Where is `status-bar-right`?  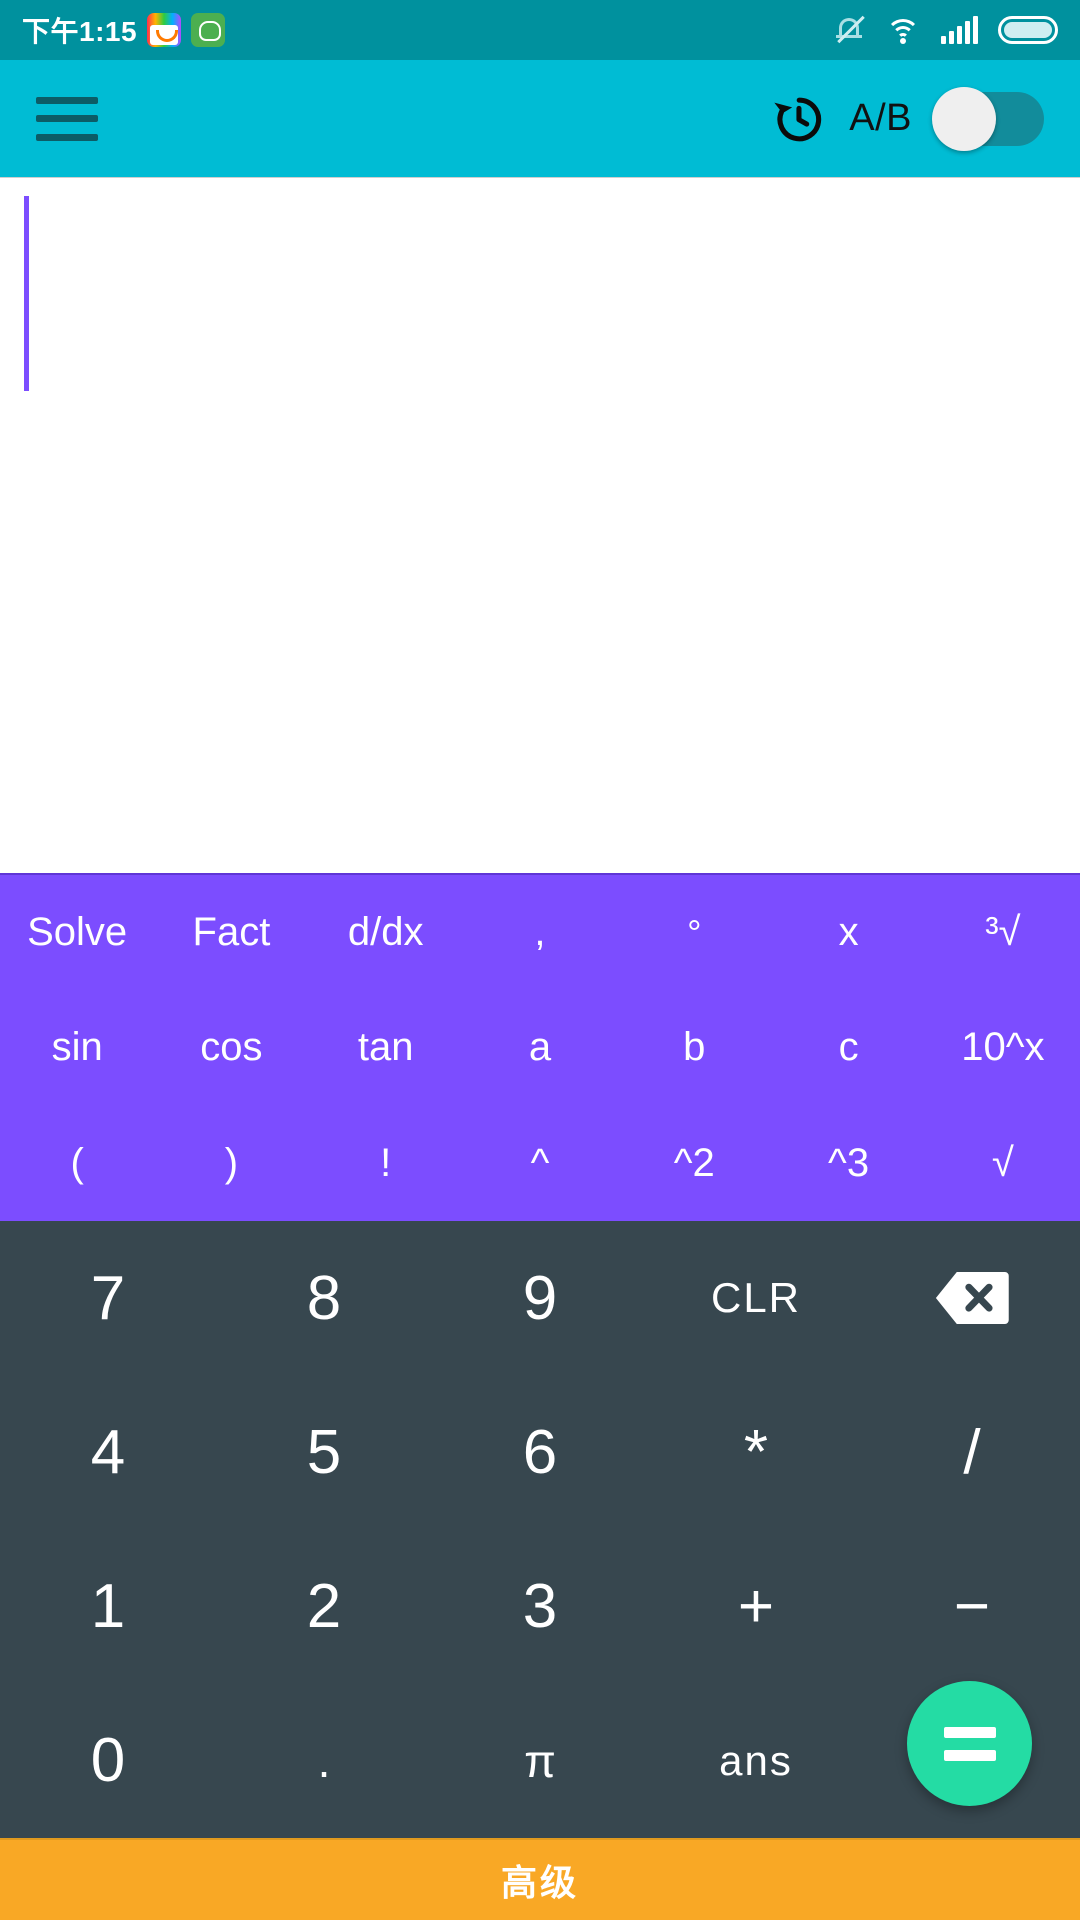 status-bar-right is located at coordinates (946, 30).